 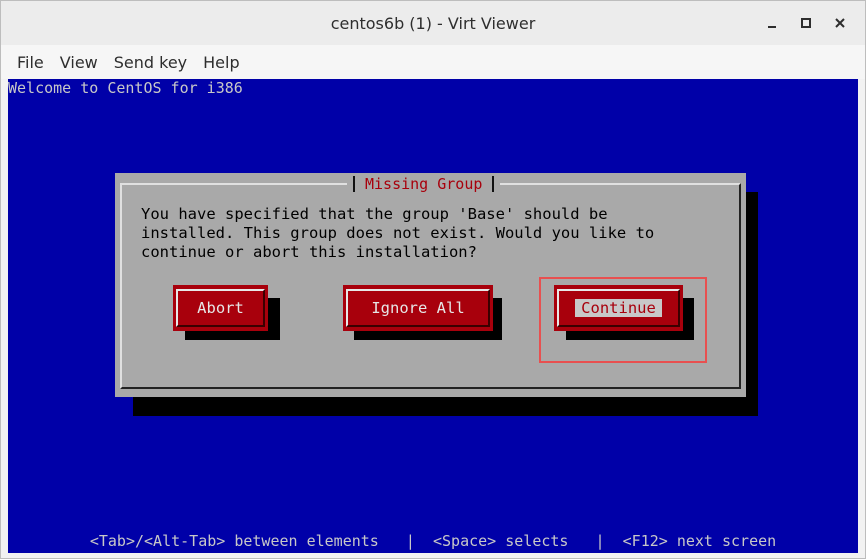 What do you see at coordinates (30, 62) in the screenshot?
I see `menu-file: File` at bounding box center [30, 62].